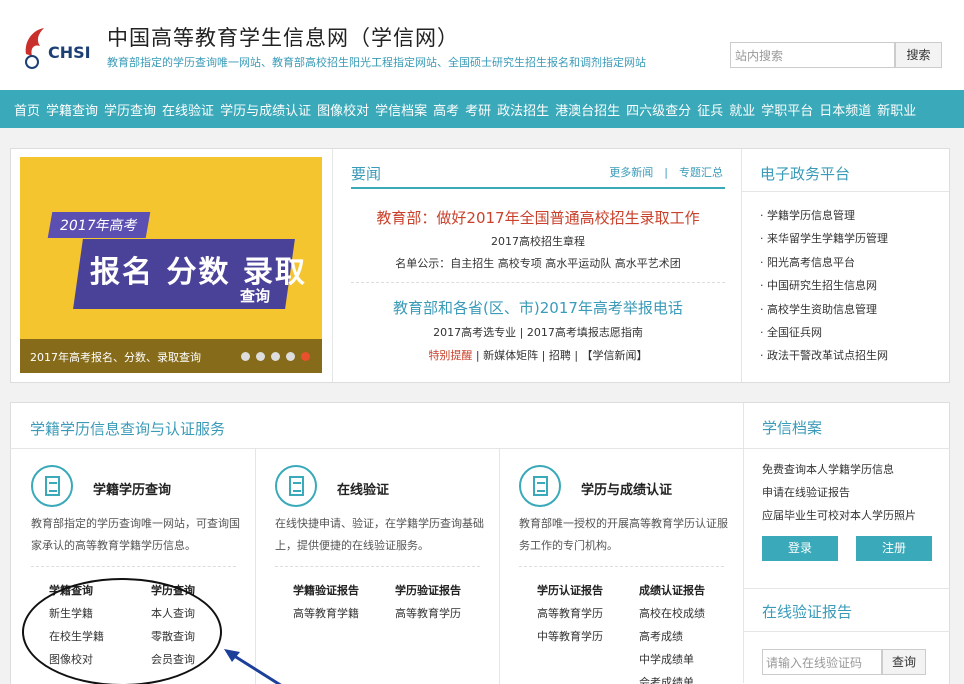 Image resolution: width=964 pixels, height=684 pixels. What do you see at coordinates (742, 109) in the screenshot?
I see `nav-item: 就业` at bounding box center [742, 109].